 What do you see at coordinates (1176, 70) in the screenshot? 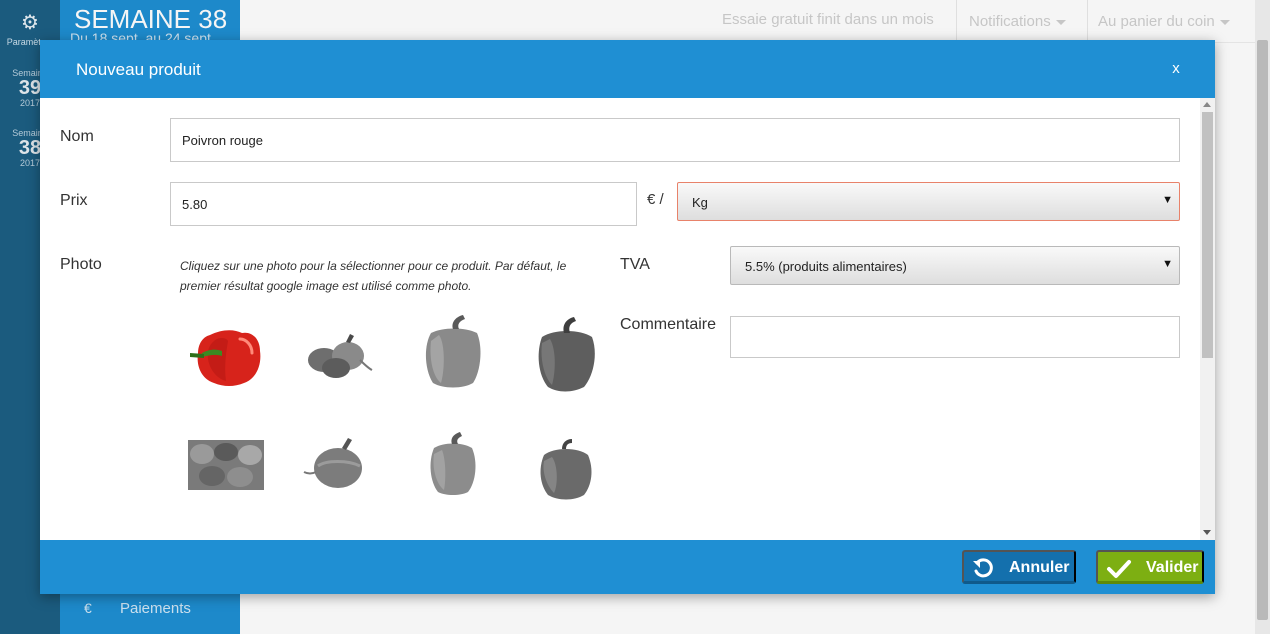
I see `close-button: x` at bounding box center [1176, 70].